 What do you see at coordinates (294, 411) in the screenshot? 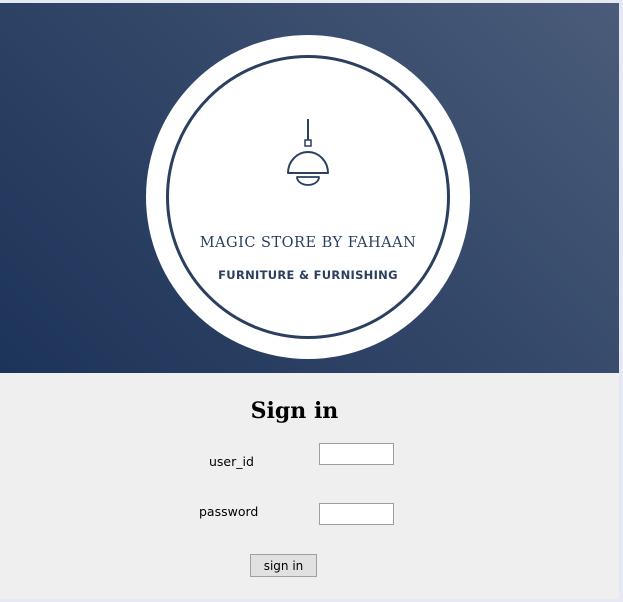
I see `sign-in-heading: Sign in` at bounding box center [294, 411].